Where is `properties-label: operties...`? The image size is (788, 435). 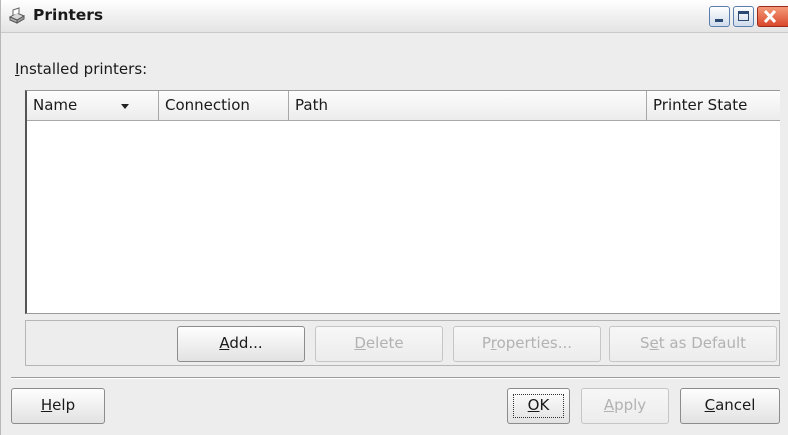 properties-label: operties... is located at coordinates (534, 343).